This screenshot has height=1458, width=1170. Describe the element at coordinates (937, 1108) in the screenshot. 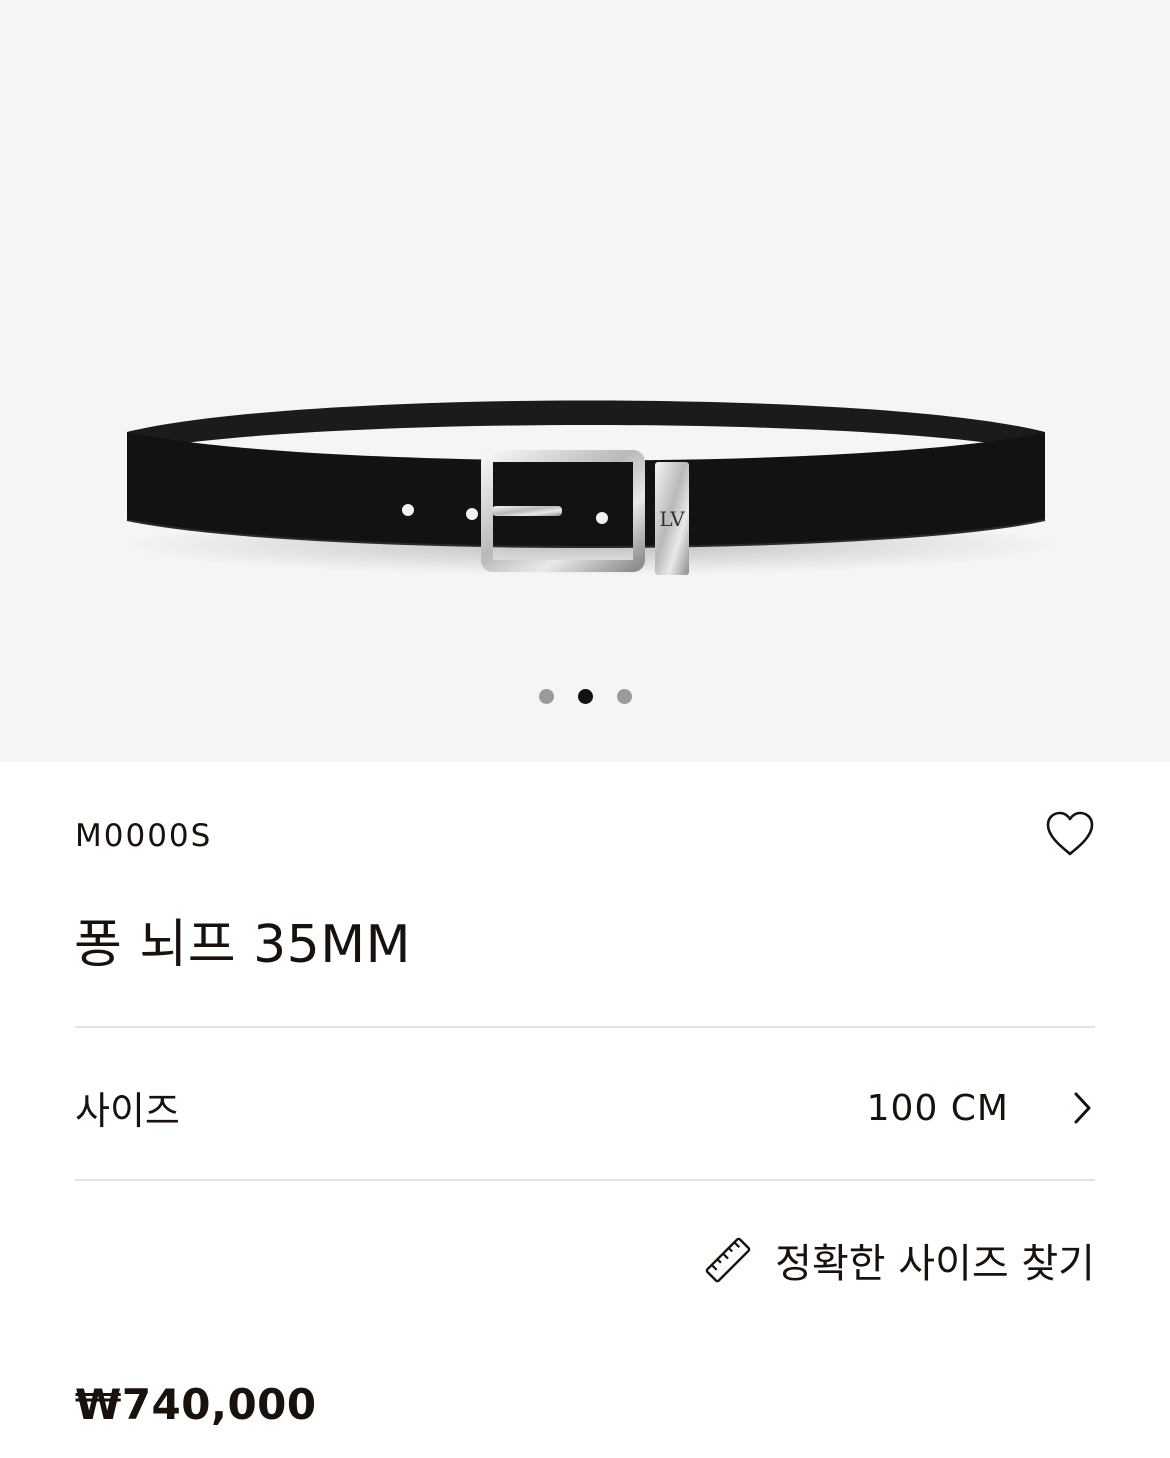

I see `size-value: 100 CM` at that location.